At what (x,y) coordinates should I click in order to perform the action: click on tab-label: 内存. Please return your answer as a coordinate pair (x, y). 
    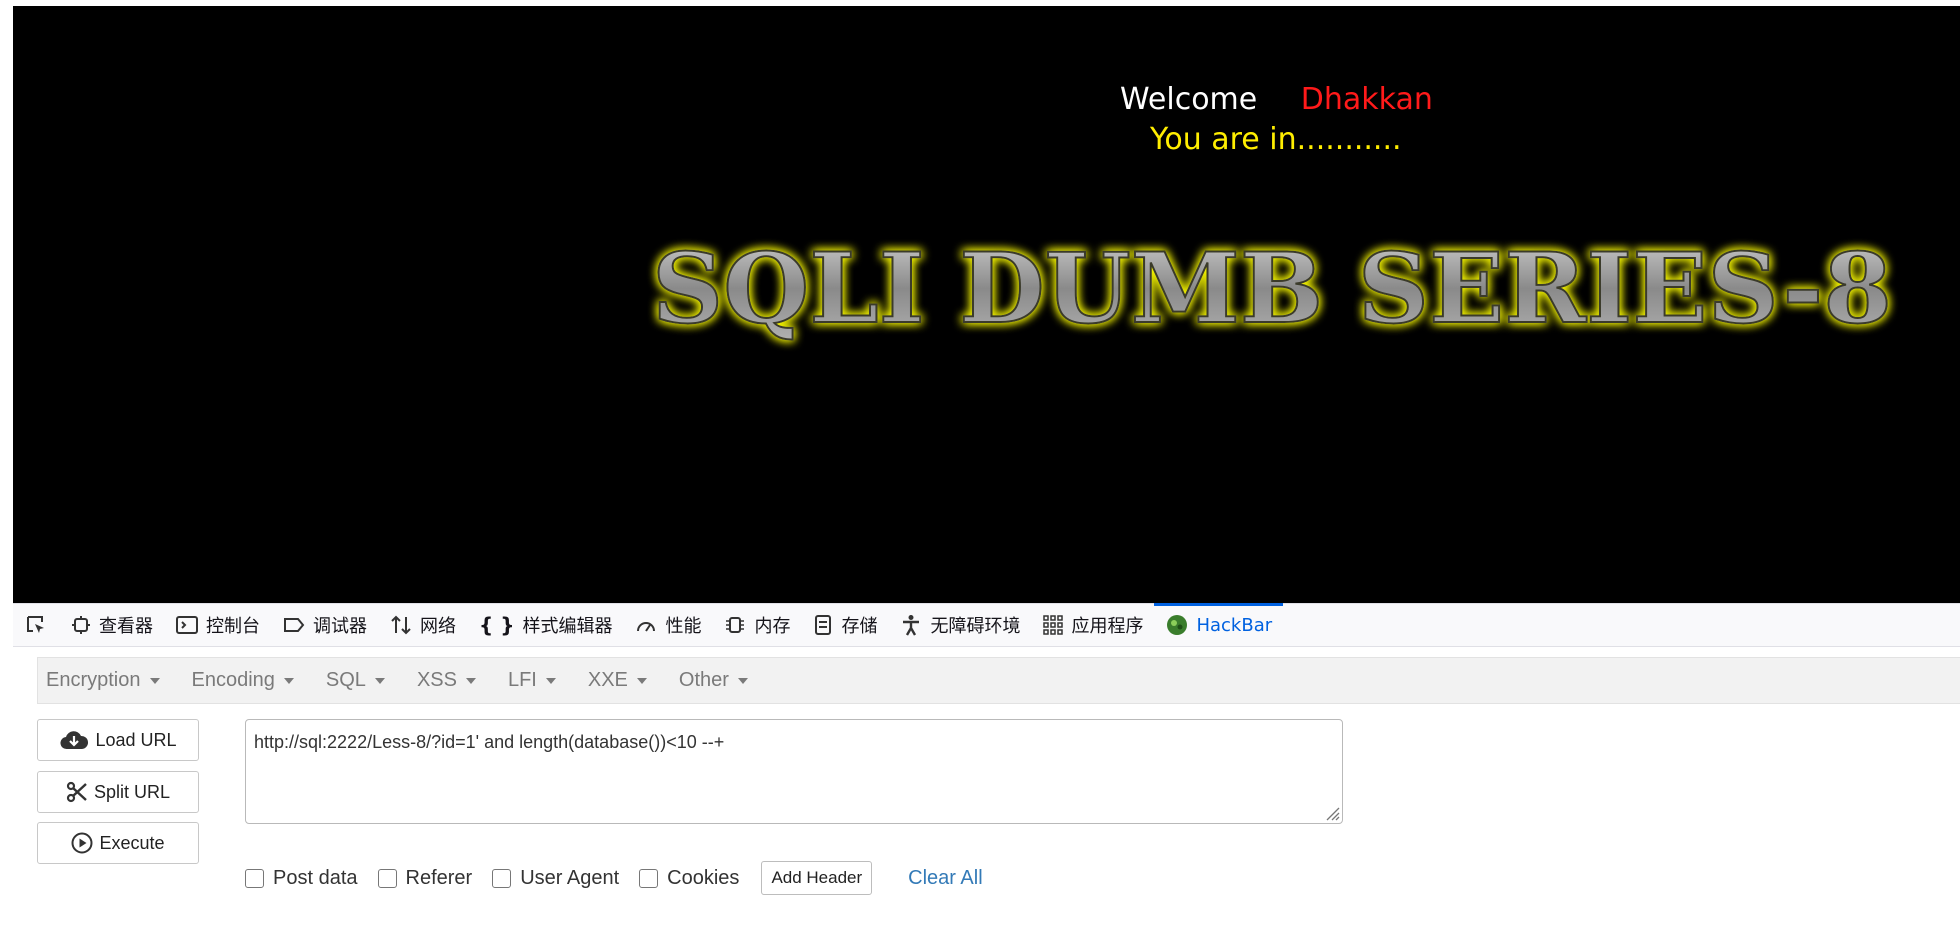
    Looking at the image, I should click on (772, 626).